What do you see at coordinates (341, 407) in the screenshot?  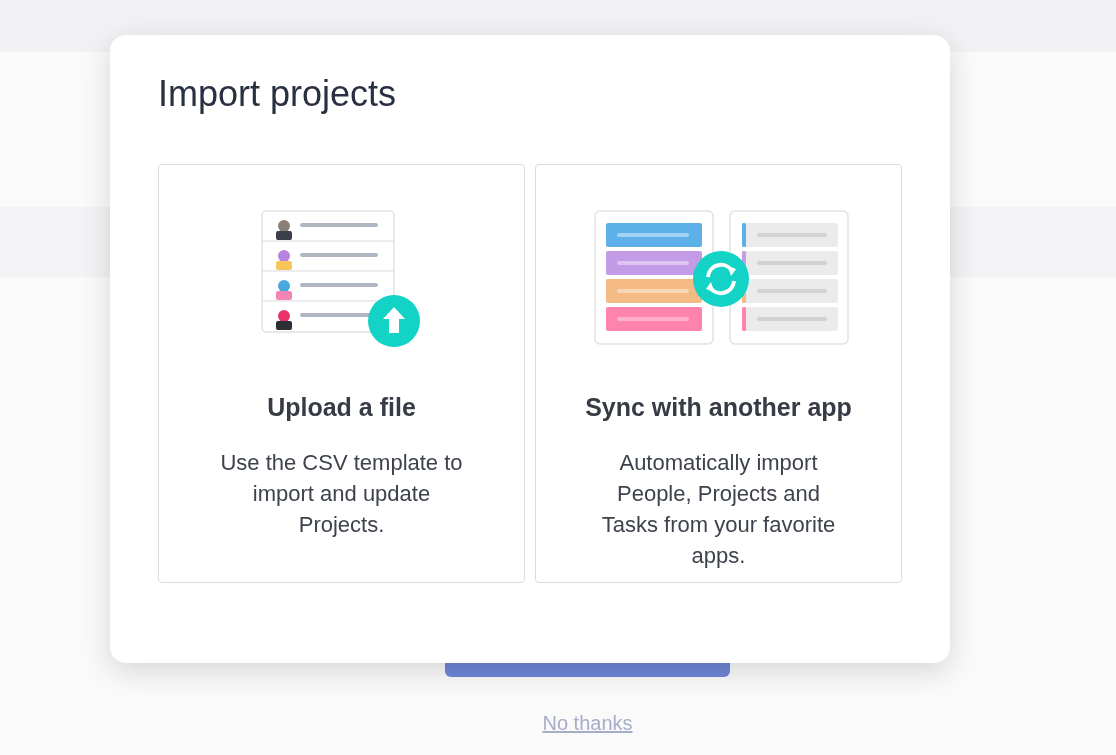 I see `option-title: Upload a file` at bounding box center [341, 407].